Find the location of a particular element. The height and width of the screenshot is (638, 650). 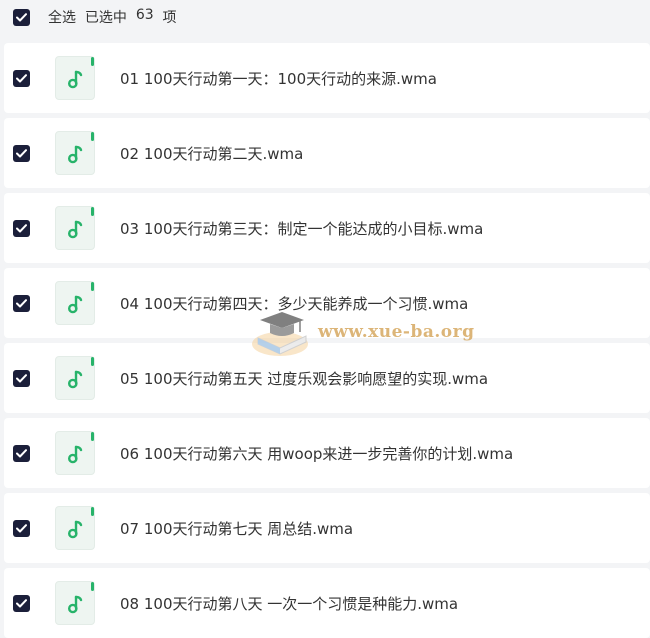

file-row: 03 100天行动第三天：制定一个能达成的小目标.wma is located at coordinates (327, 228).